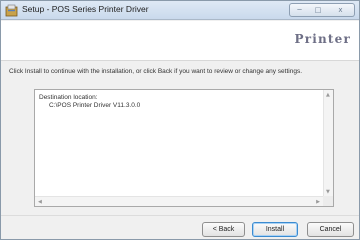 The width and height of the screenshot is (360, 240). I want to click on back-button: < Back, so click(223, 229).